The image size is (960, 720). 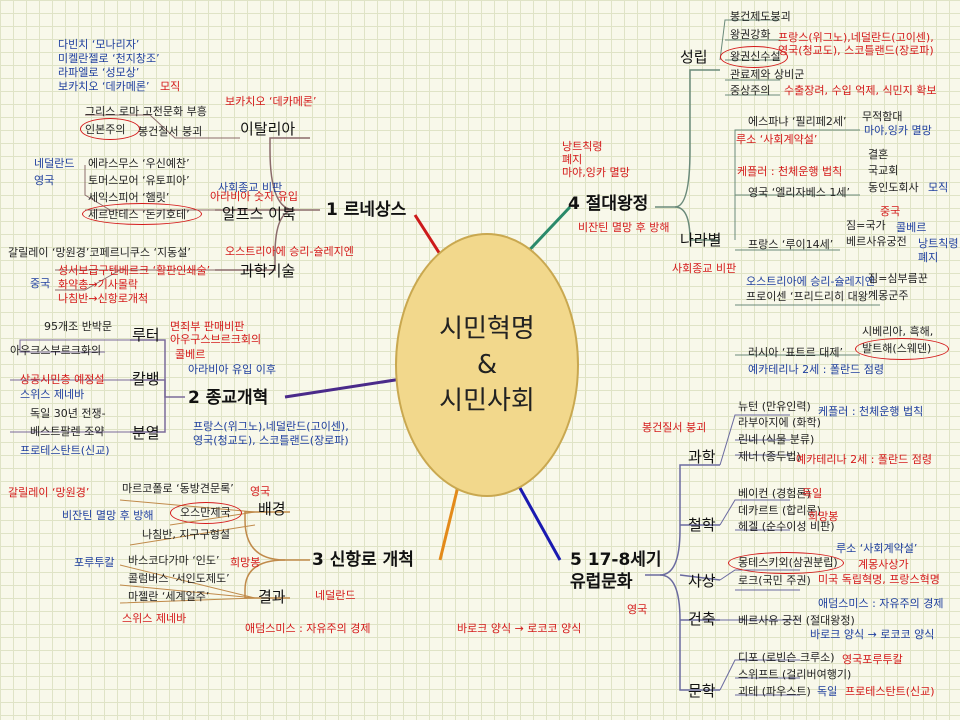 What do you see at coordinates (760, 16) in the screenshot?
I see `feudal-collapse: 봉건제도붕괴` at bounding box center [760, 16].